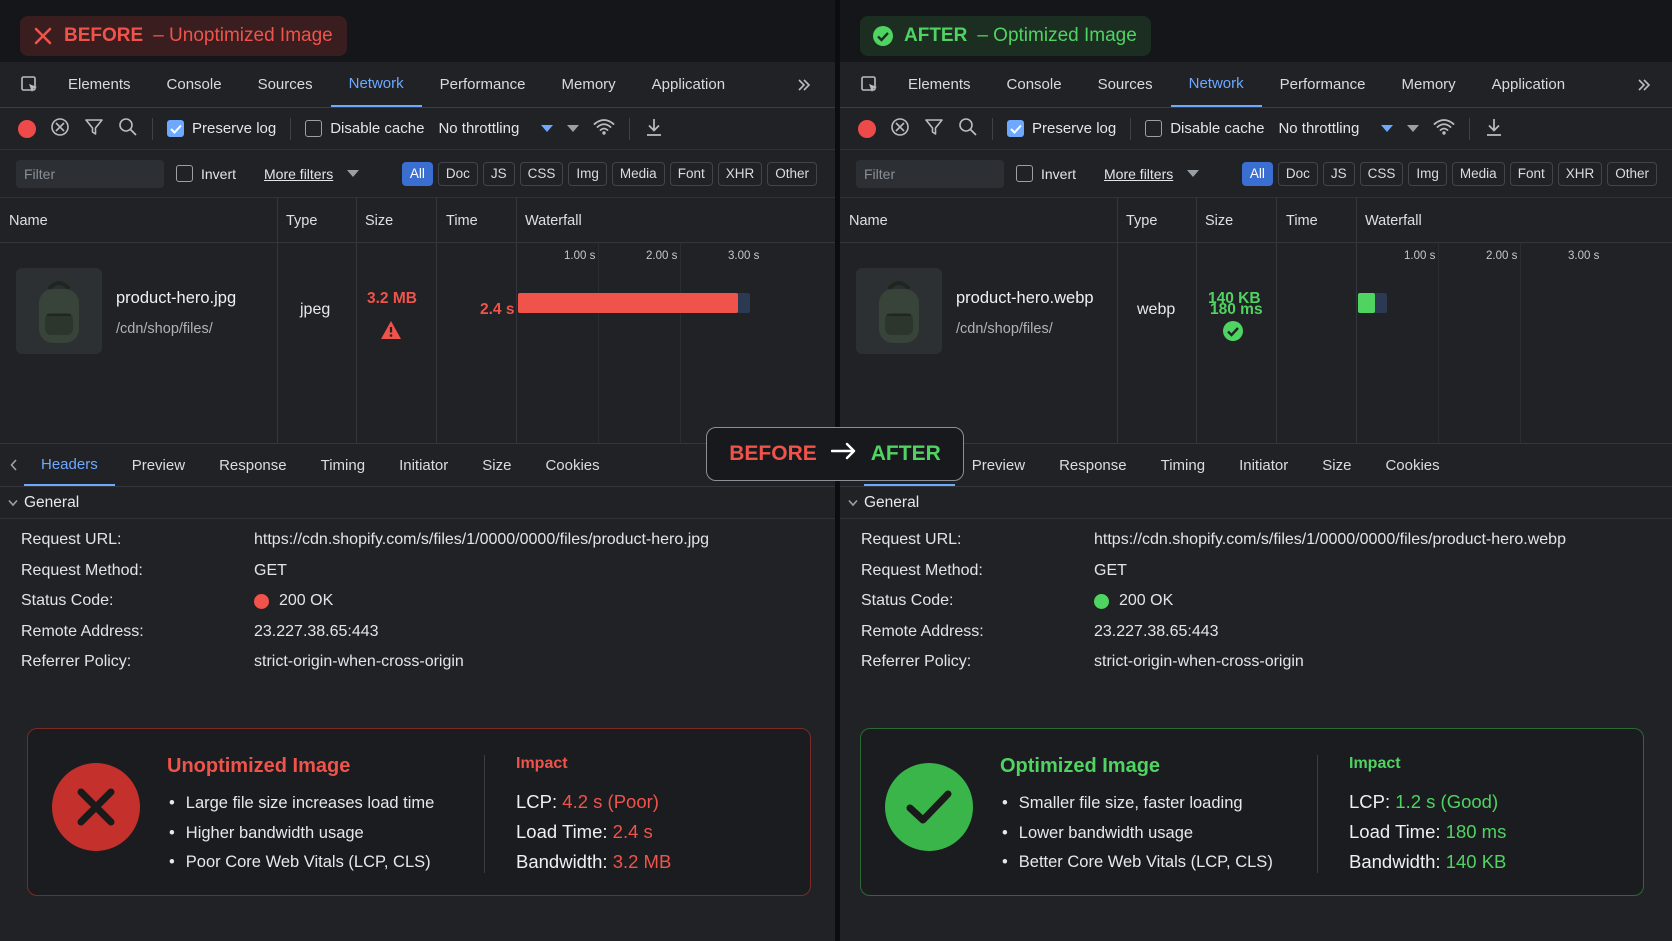  Describe the element at coordinates (69, 465) in the screenshot. I see `detail-tab-headers: Headers` at that location.